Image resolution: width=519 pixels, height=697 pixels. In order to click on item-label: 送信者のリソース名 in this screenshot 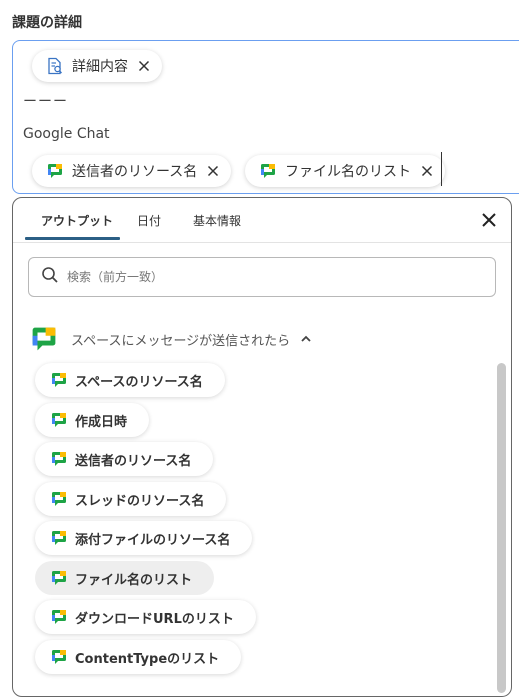, I will do `click(133, 461)`.